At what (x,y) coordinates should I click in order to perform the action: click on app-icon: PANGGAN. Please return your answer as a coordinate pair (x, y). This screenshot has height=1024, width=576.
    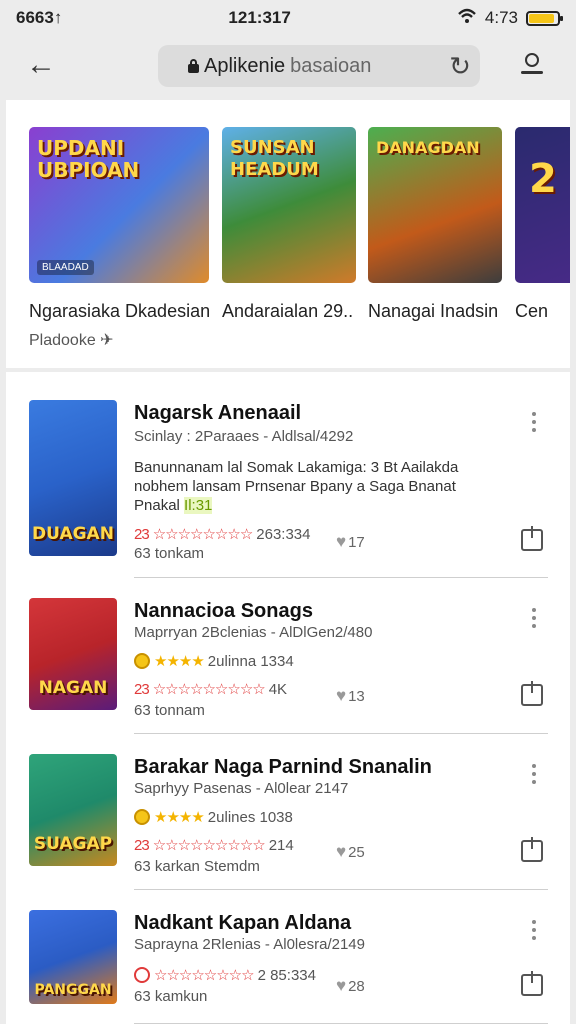
    Looking at the image, I should click on (73, 957).